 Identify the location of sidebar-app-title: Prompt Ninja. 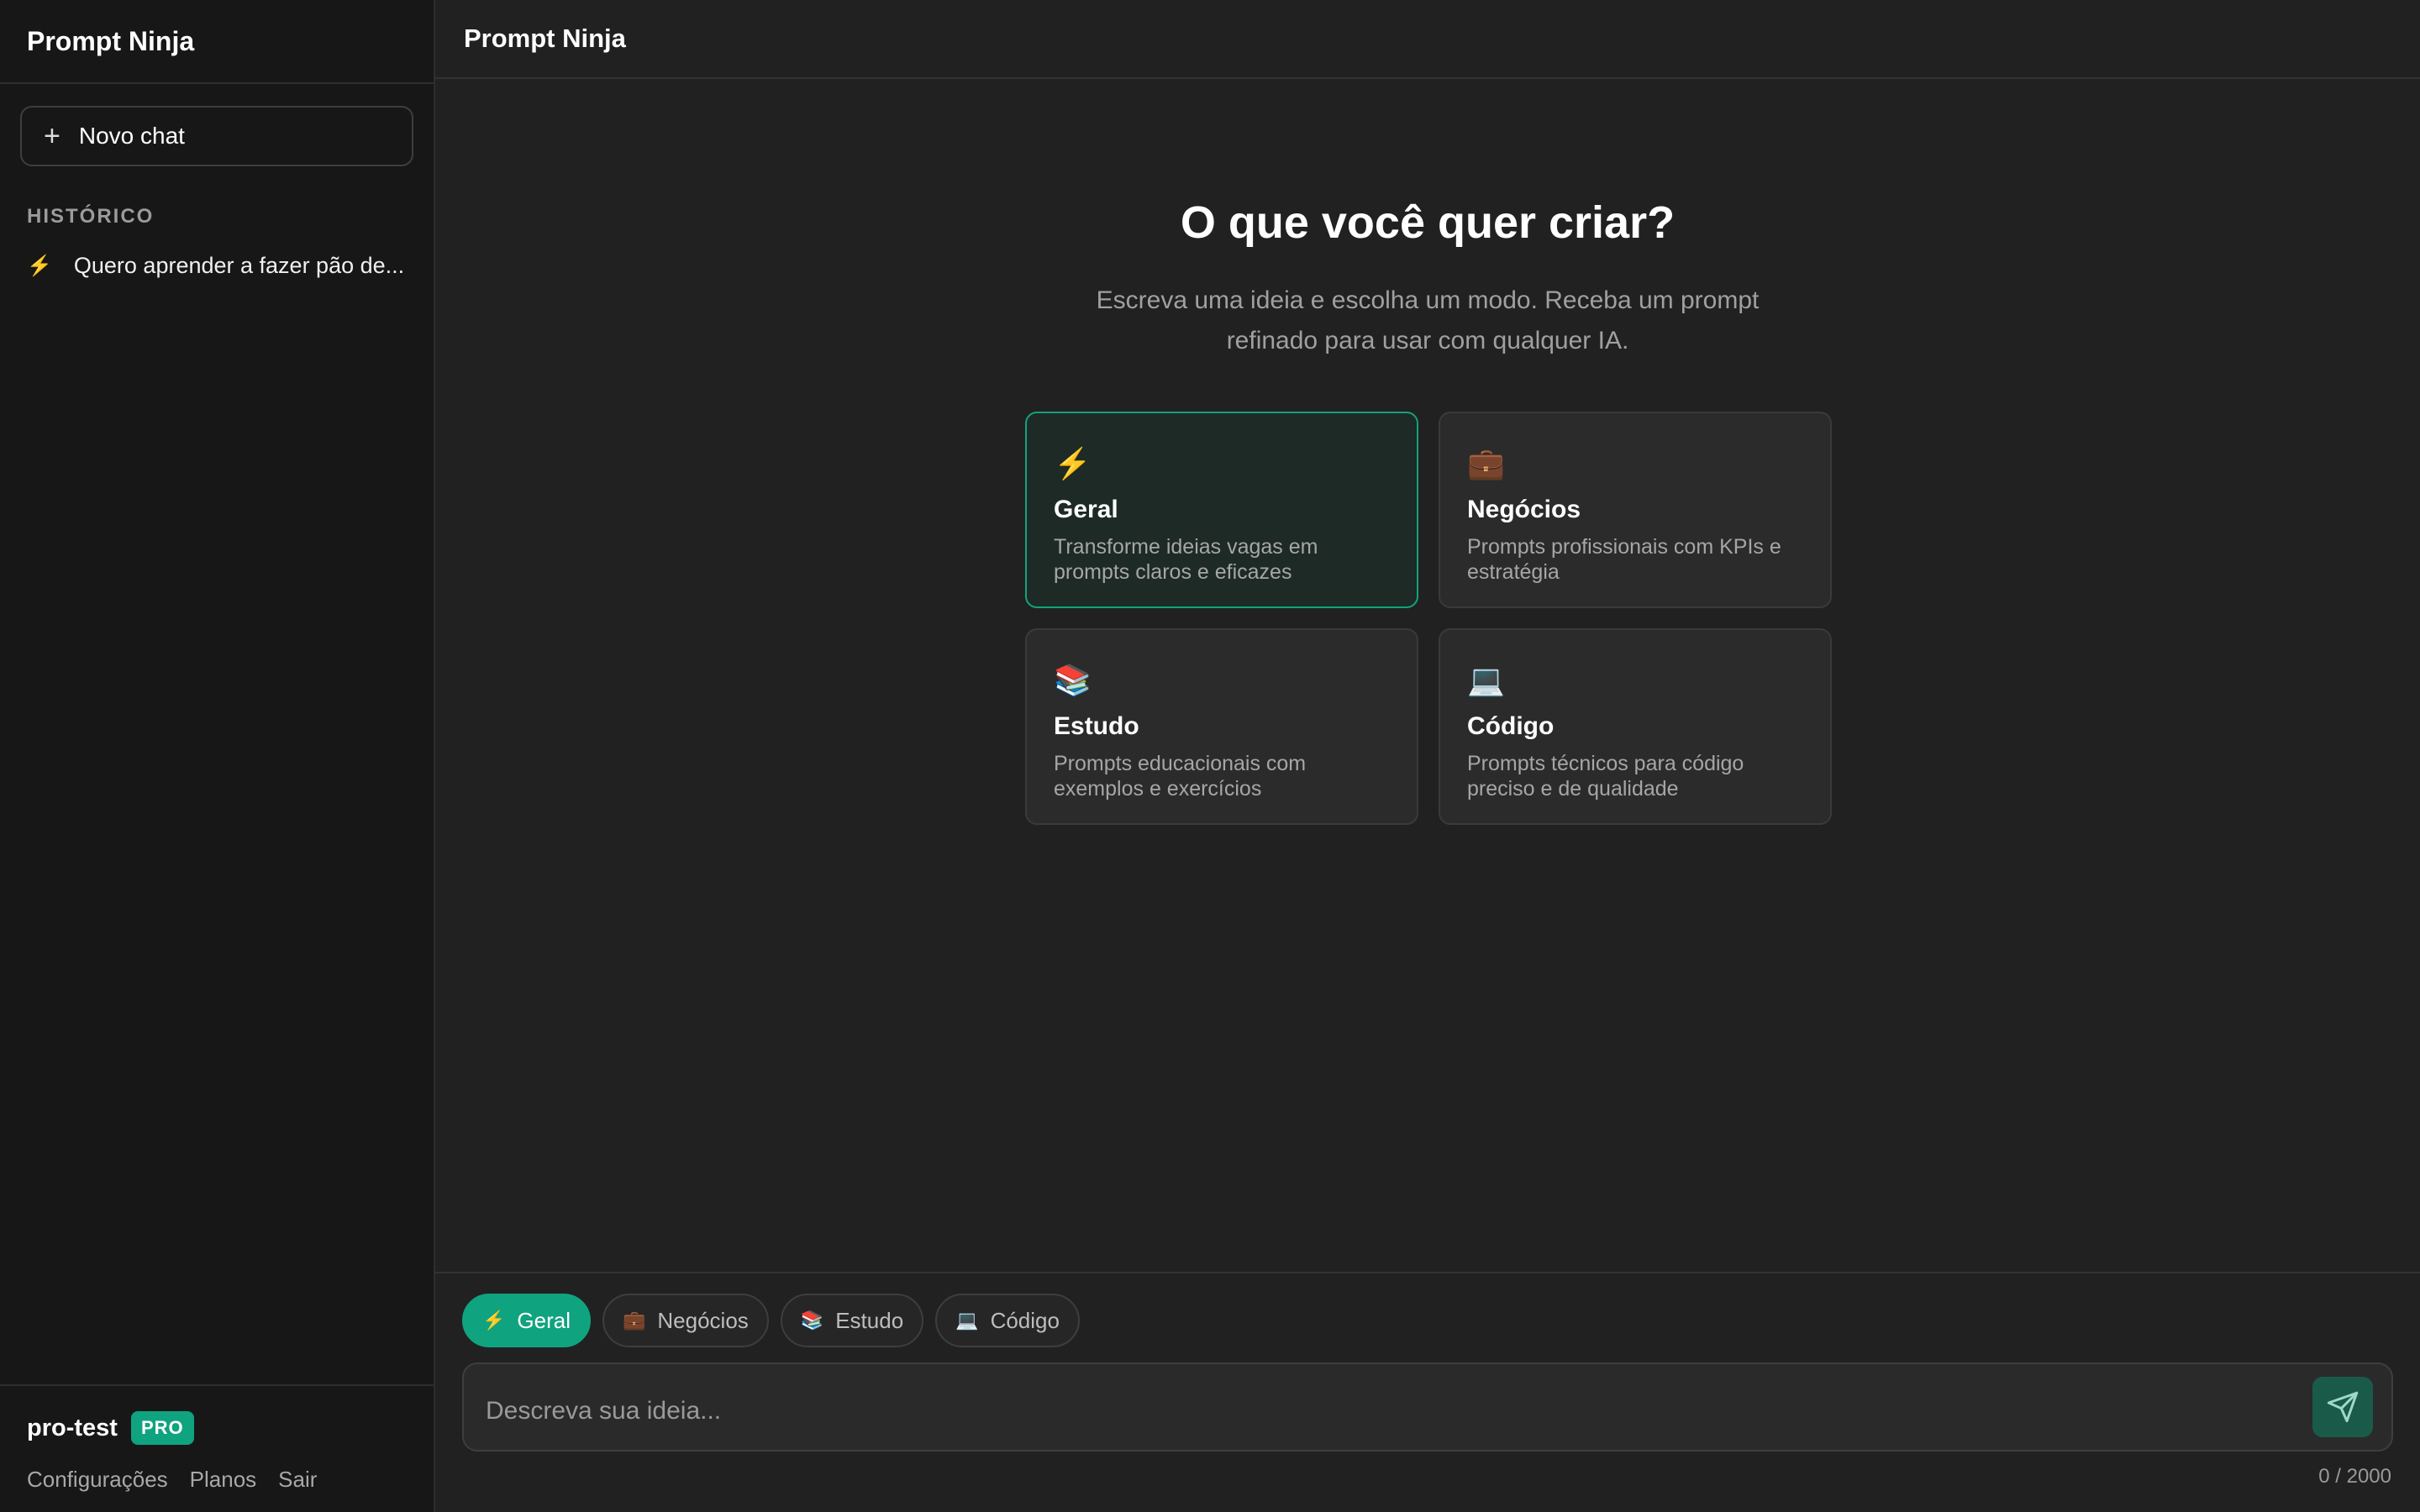
(217, 42).